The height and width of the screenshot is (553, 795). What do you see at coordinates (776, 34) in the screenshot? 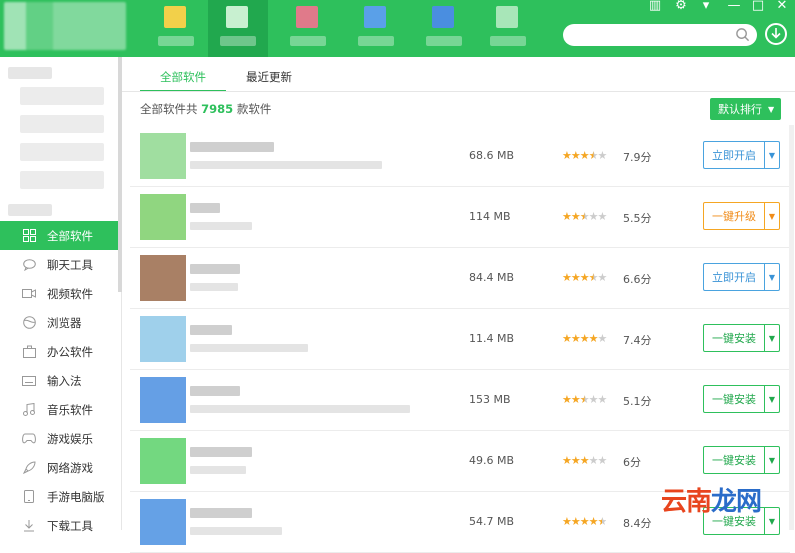
I see `download-manager-button` at bounding box center [776, 34].